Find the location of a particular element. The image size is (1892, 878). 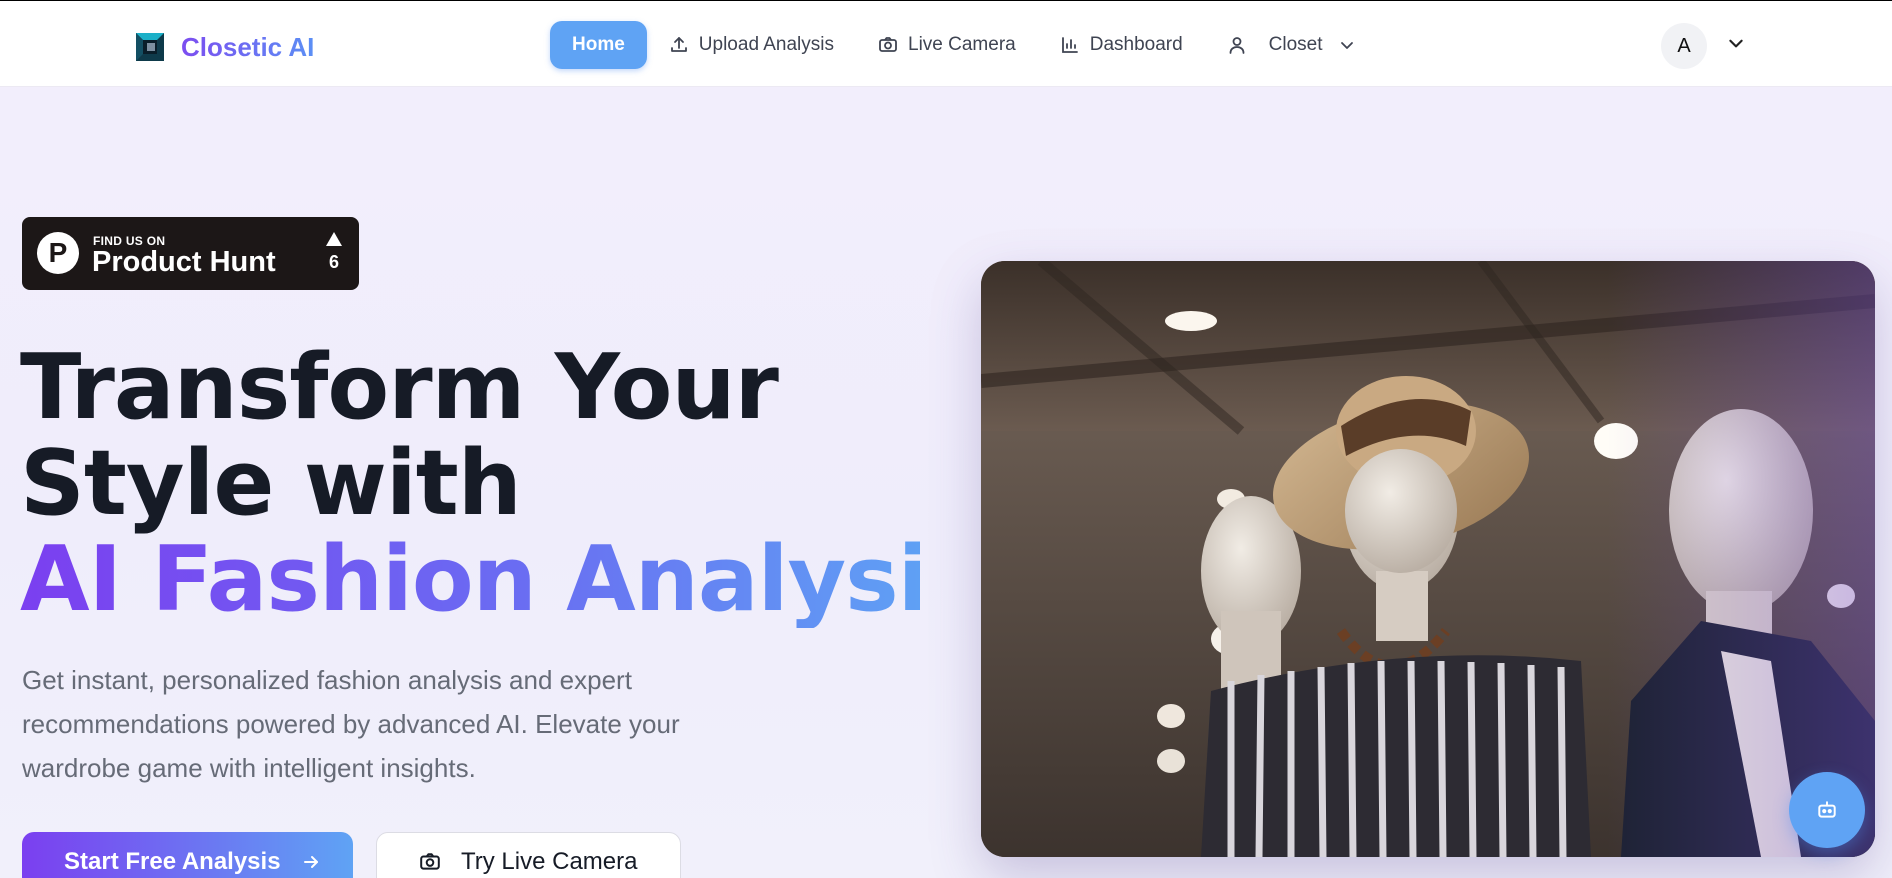

hero-headline-line-2: Style with is located at coordinates (271, 483).